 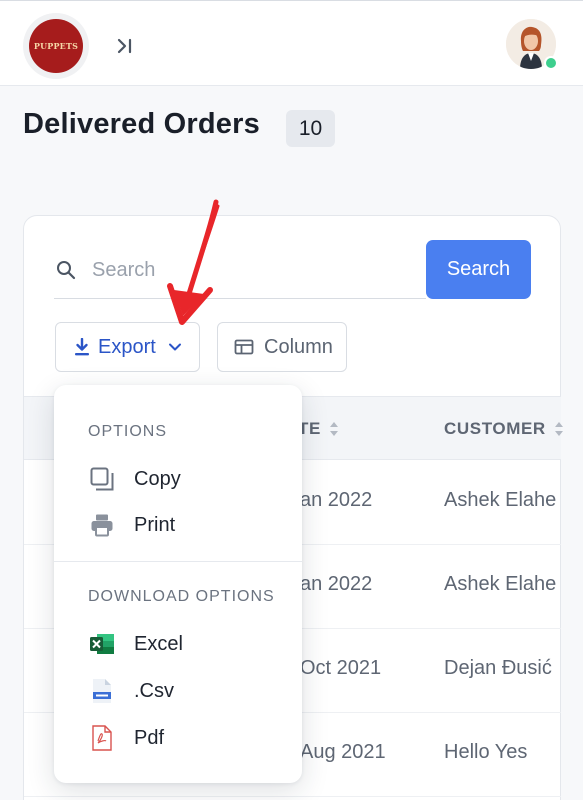 I want to click on customer-cell: Hello Yes, so click(x=486, y=752).